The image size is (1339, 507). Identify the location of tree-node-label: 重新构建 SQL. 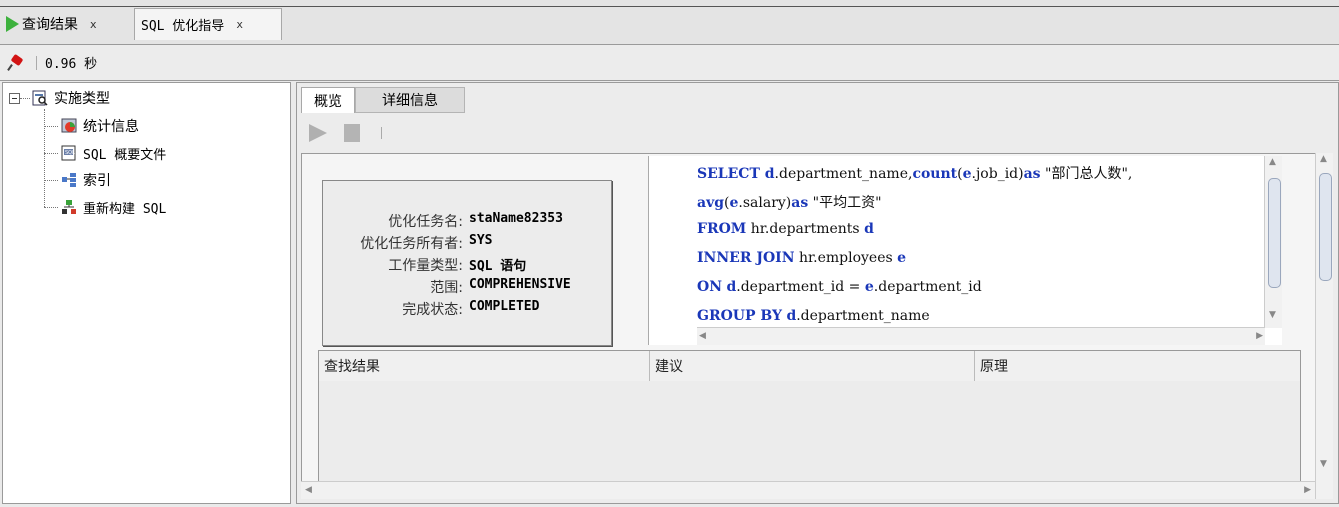
(125, 209).